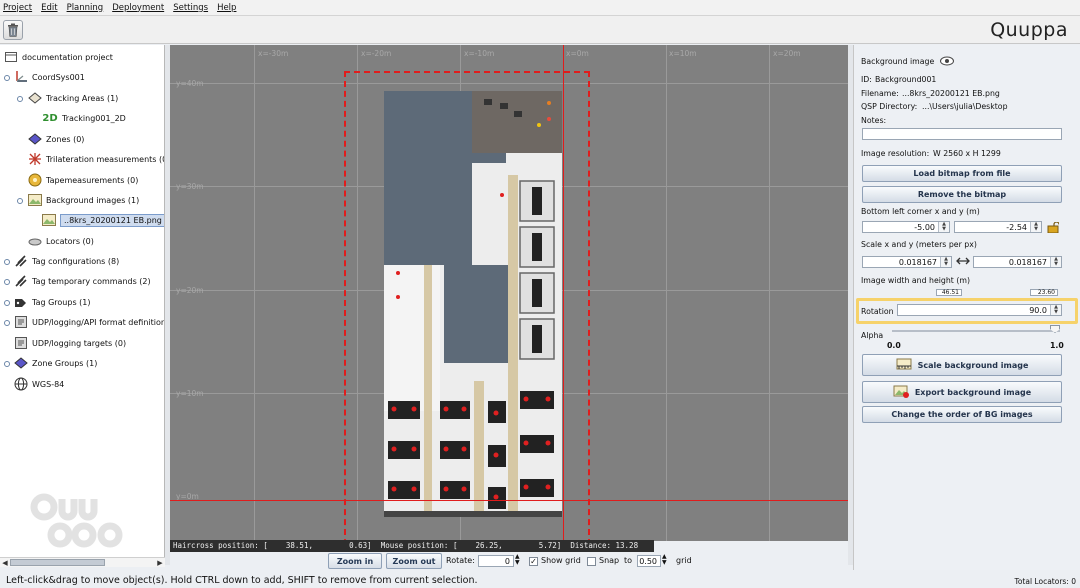  What do you see at coordinates (906, 227) in the screenshot?
I see `corner-x-input: -5.00 ▲ ▼` at bounding box center [906, 227].